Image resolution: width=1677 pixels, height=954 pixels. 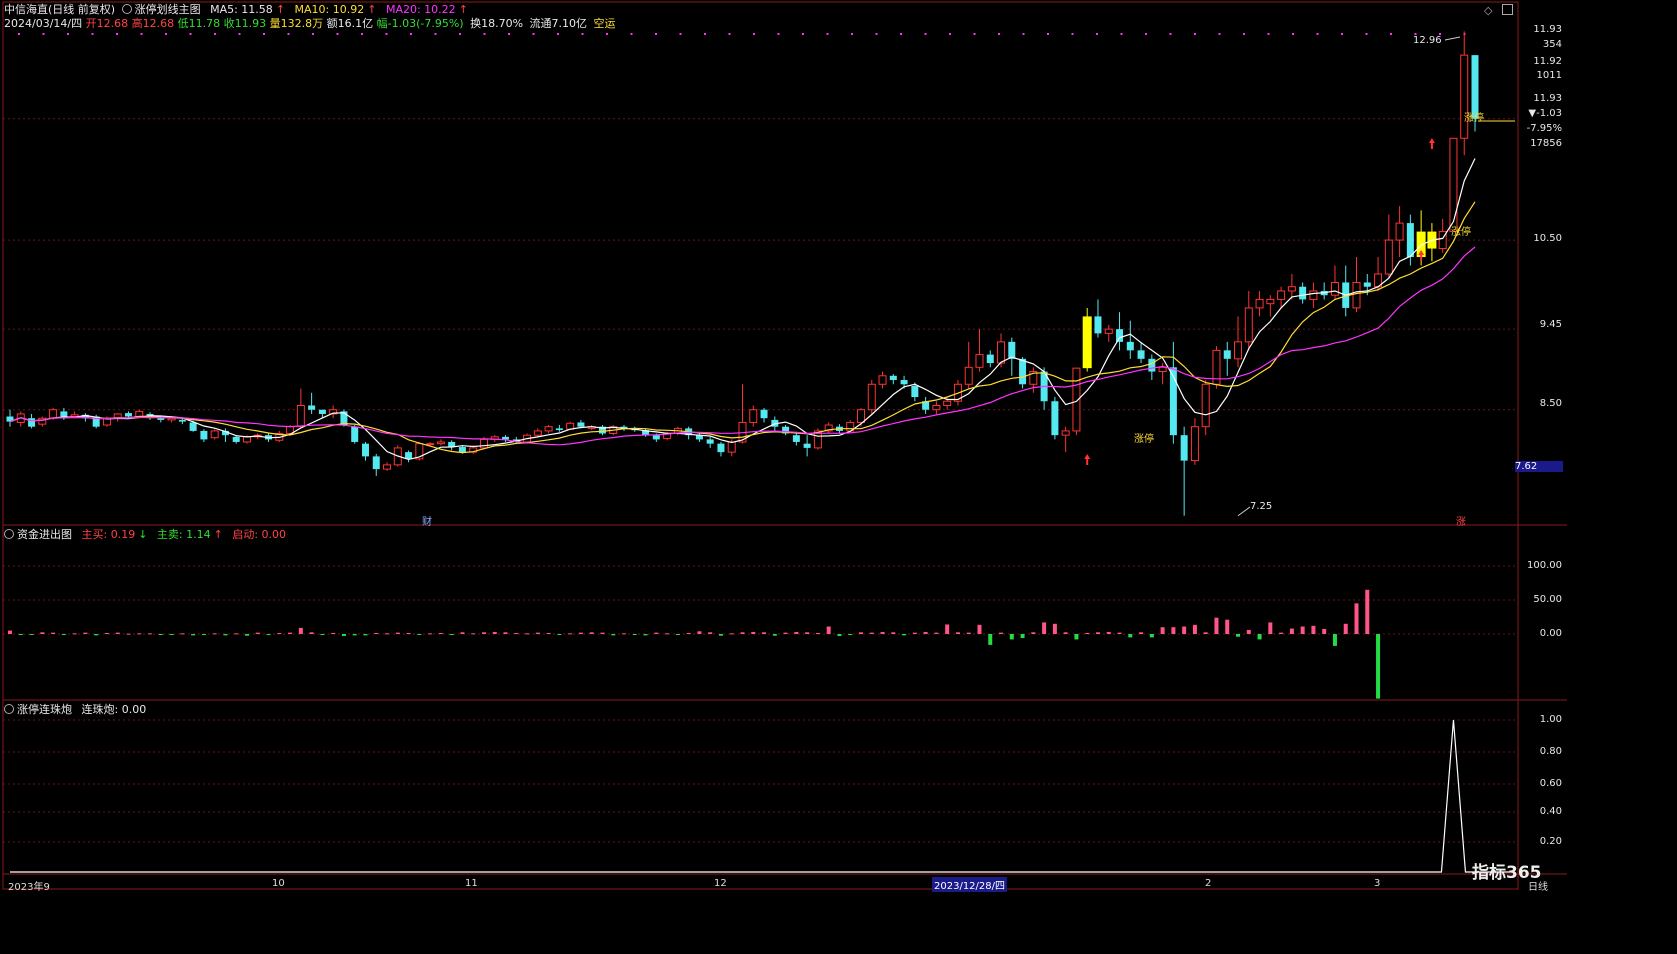 What do you see at coordinates (1550, 783) in the screenshot?
I see `lianzhu-tick-06: 0.60` at bounding box center [1550, 783].